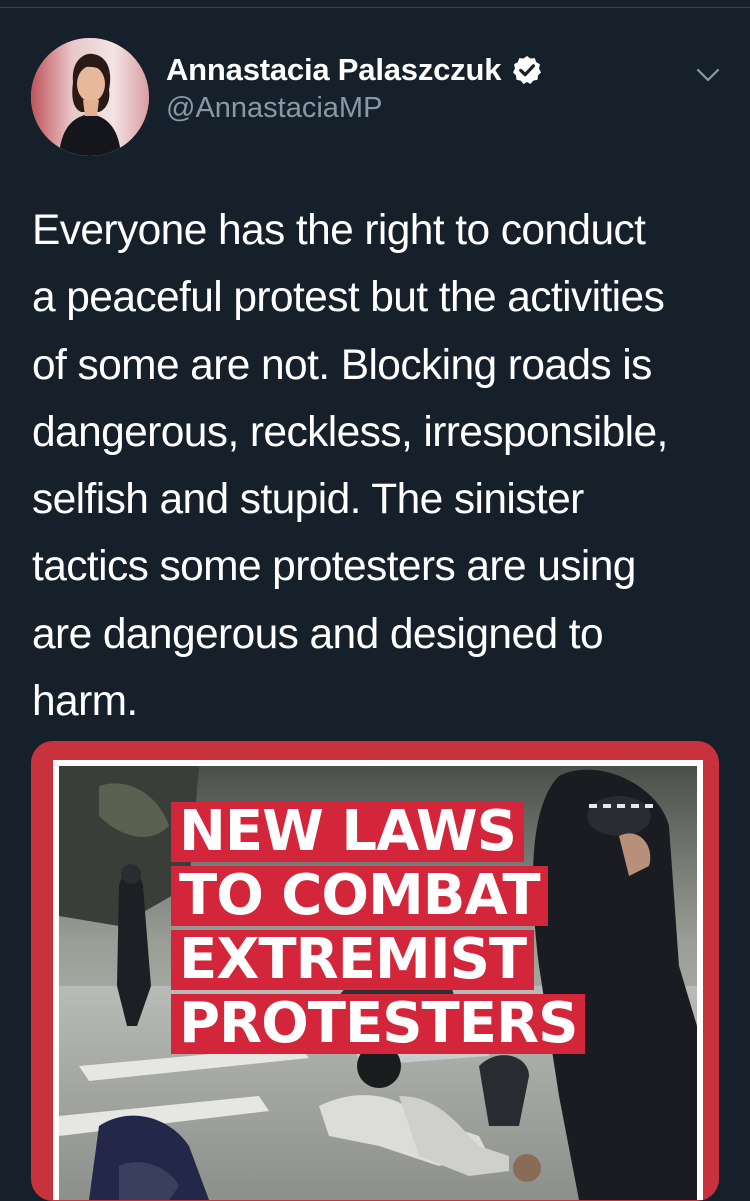  Describe the element at coordinates (347, 832) in the screenshot. I see `headline-line-1: NEW LAWS` at that location.